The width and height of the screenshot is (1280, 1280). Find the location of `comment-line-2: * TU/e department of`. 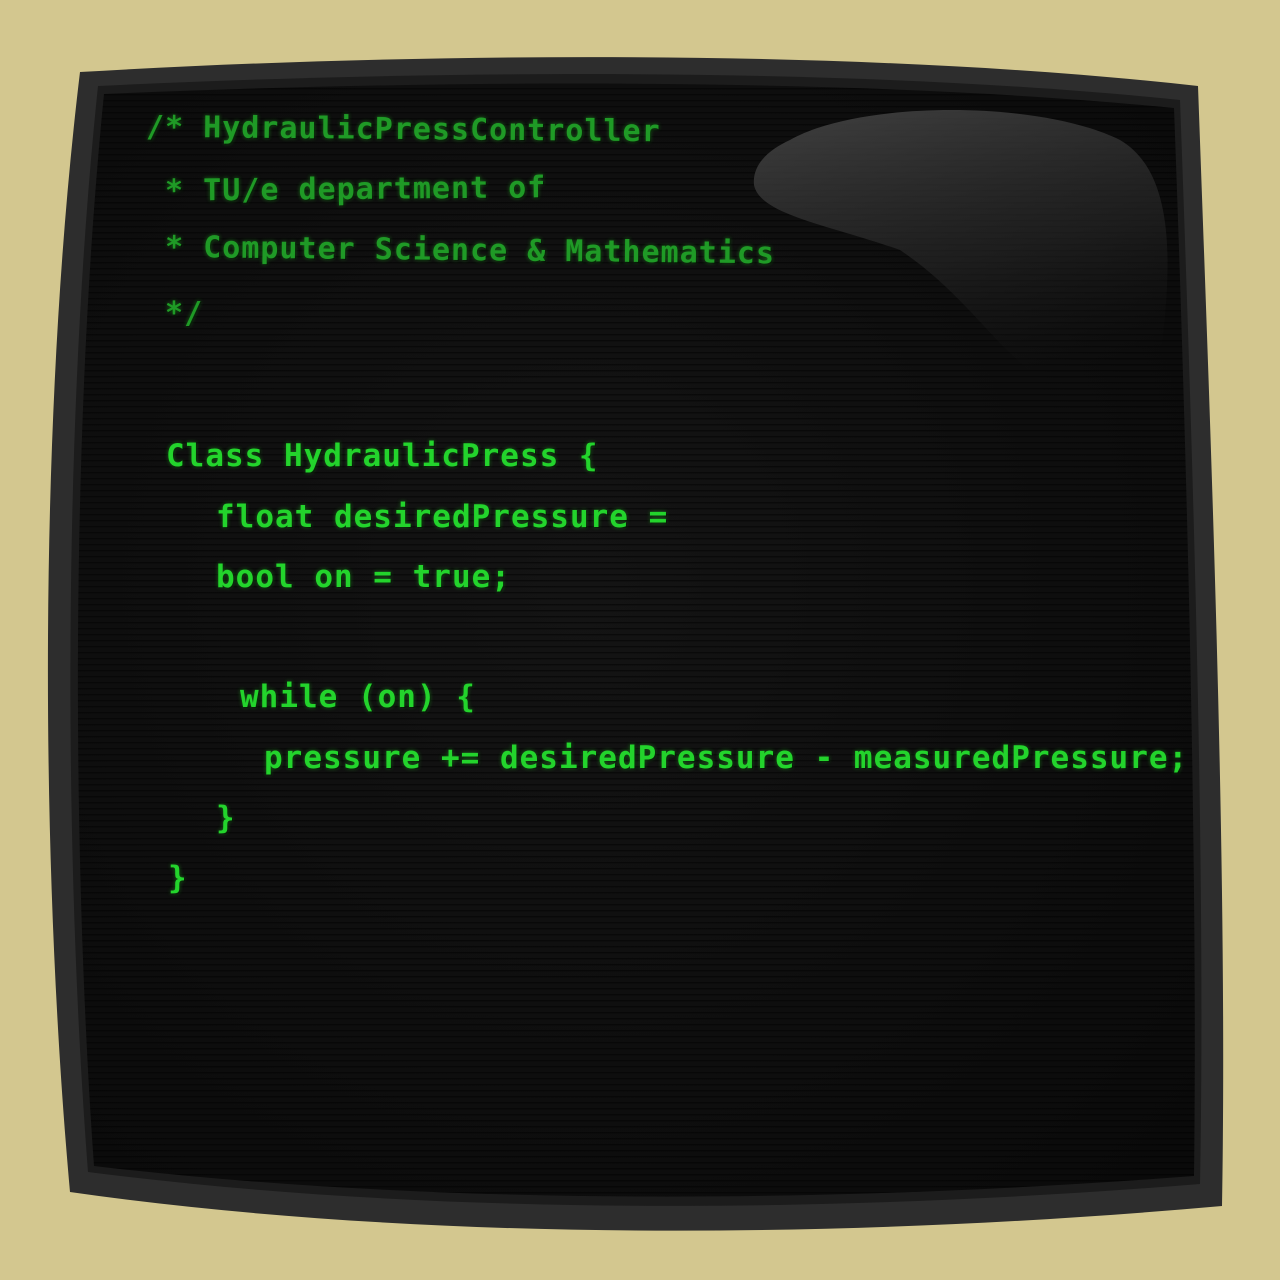

comment-line-2: * TU/e department of is located at coordinates (346, 189).